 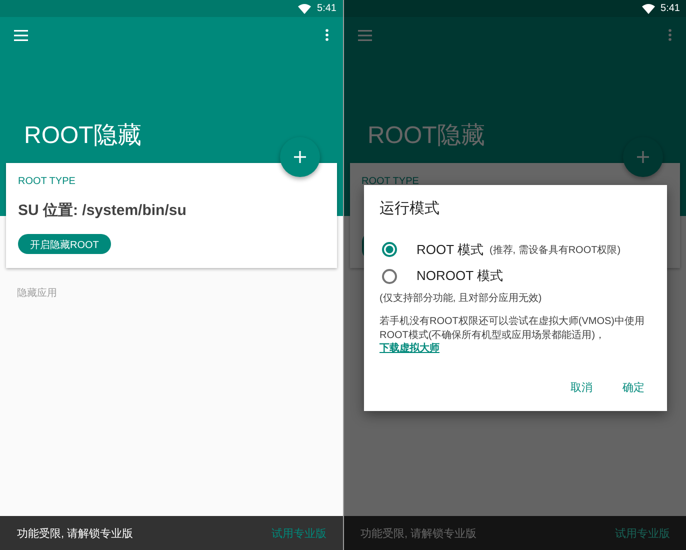 What do you see at coordinates (450, 249) in the screenshot?
I see `option-label: ROOT 模式` at bounding box center [450, 249].